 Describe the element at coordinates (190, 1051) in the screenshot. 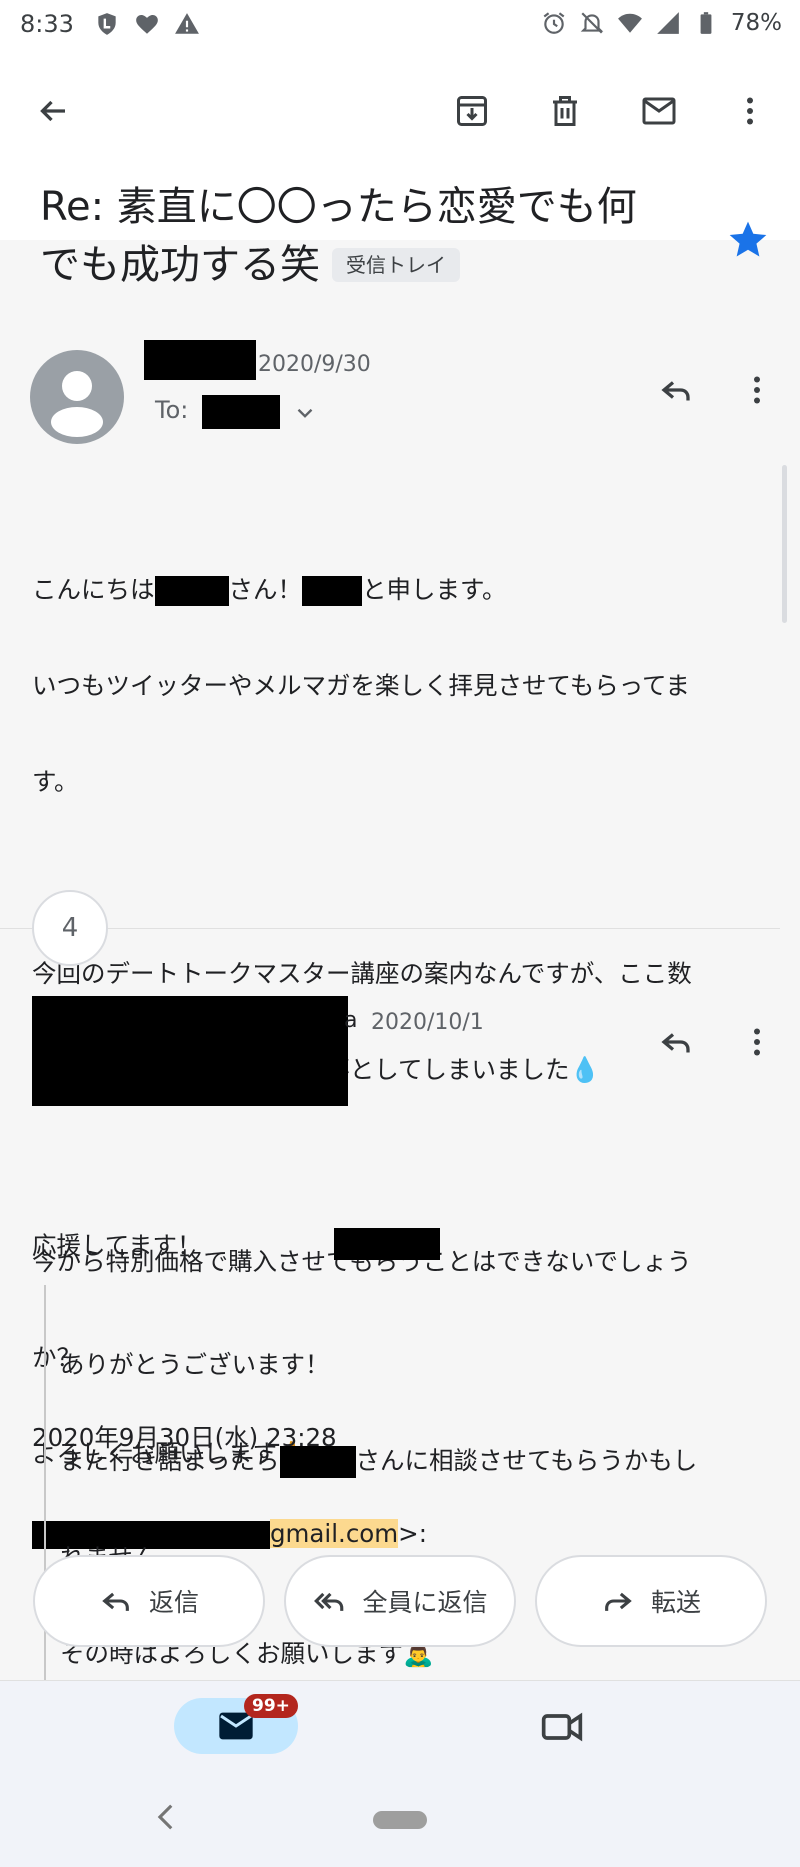

I see `redacted-sender-block` at that location.